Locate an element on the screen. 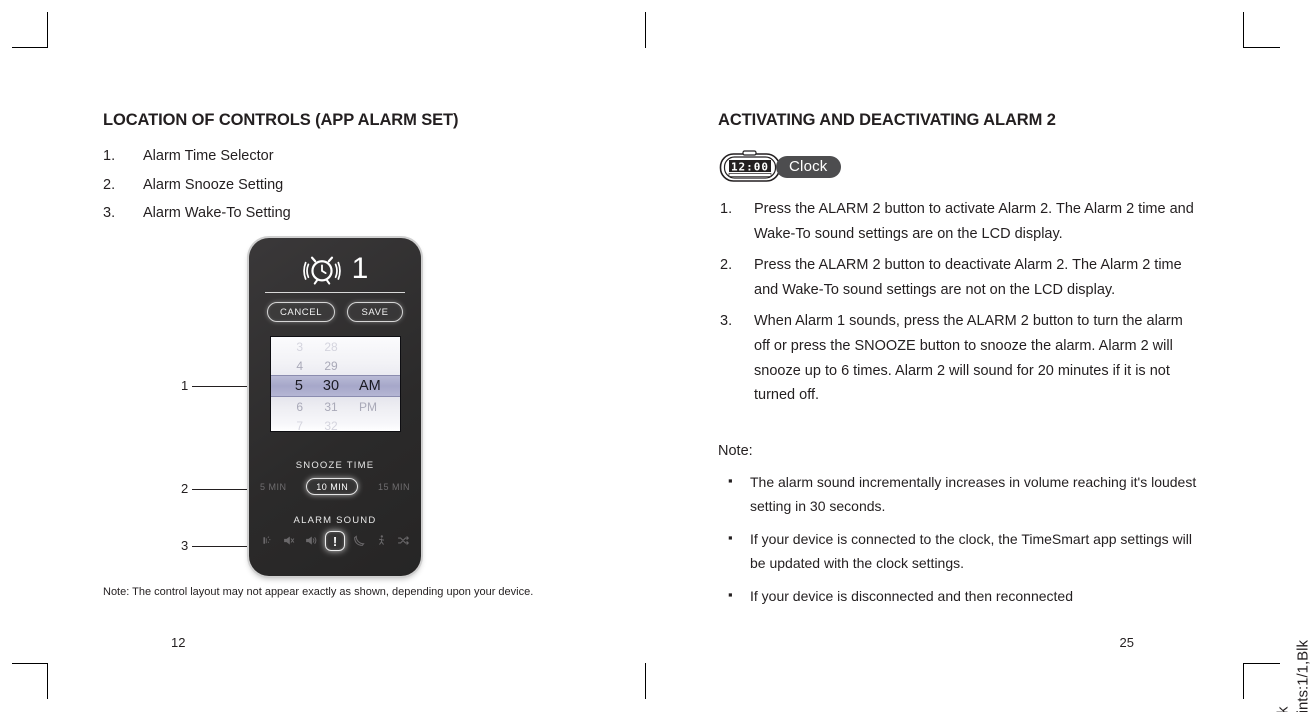 Image resolution: width=1313 pixels, height=712 pixels. list-item: 3. Alarm Wake-To Setting is located at coordinates (313, 213).